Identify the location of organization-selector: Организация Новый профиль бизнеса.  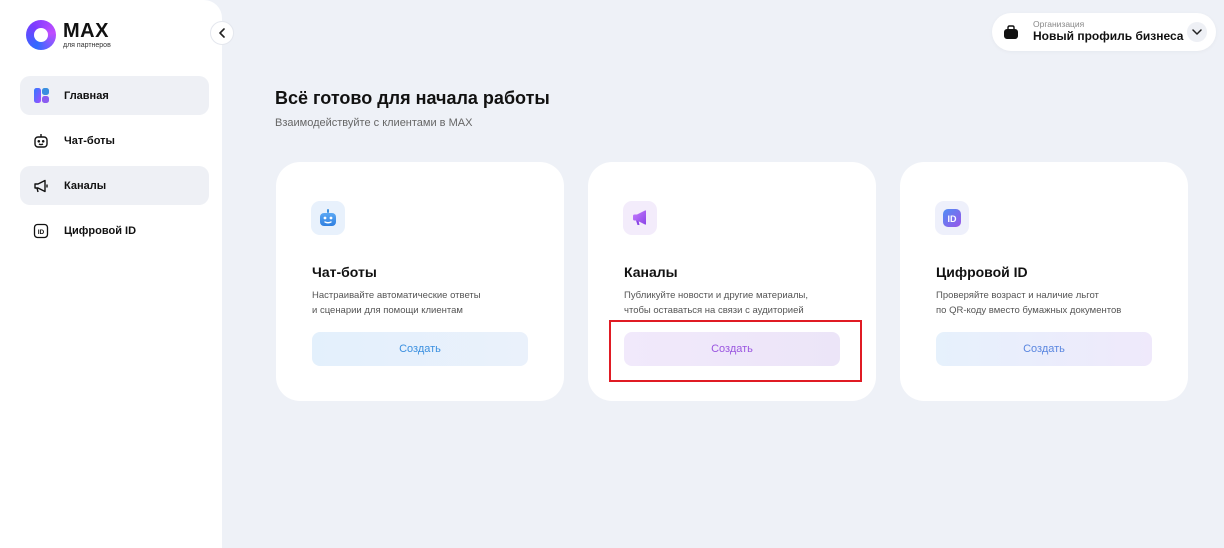
(1104, 32).